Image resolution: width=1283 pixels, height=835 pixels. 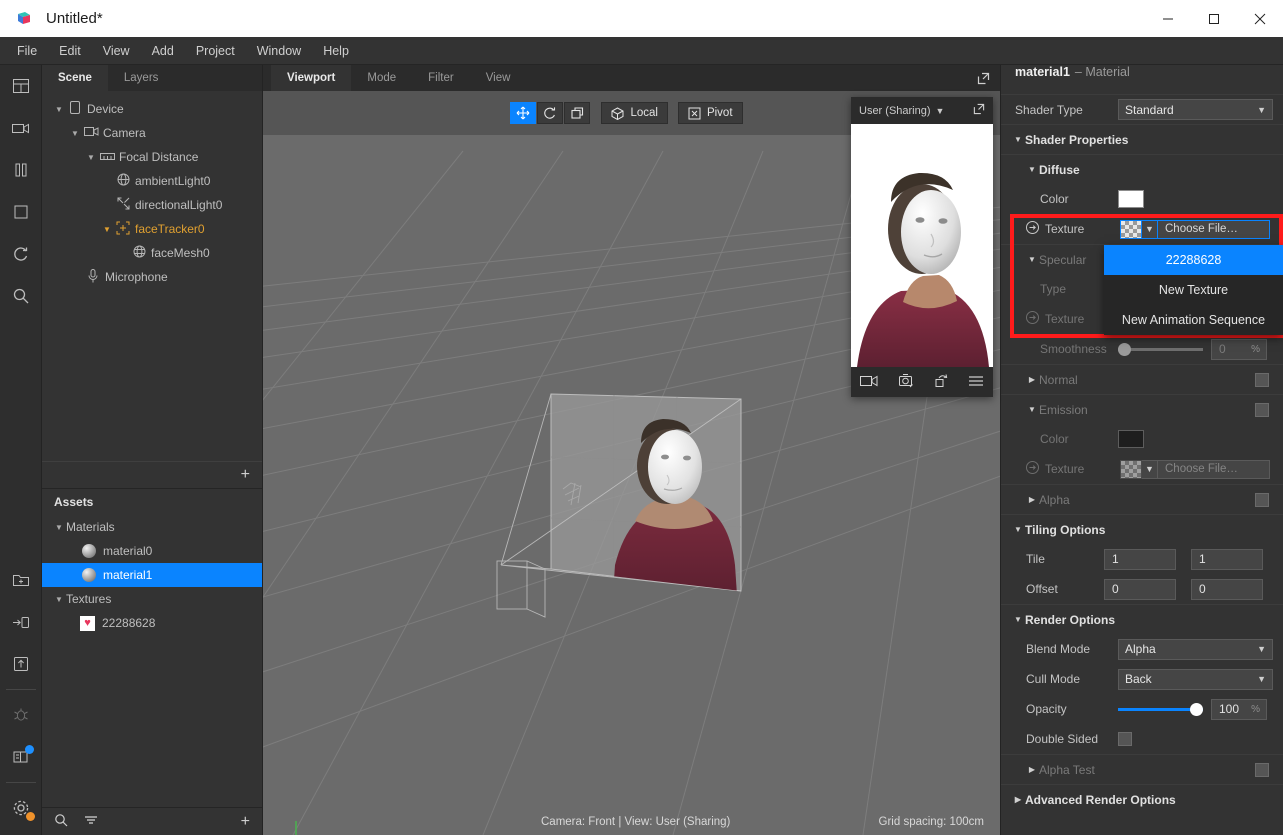 What do you see at coordinates (1193, 320) in the screenshot?
I see `dropdown-item-new-animation-sequence: New Animation Sequence` at bounding box center [1193, 320].